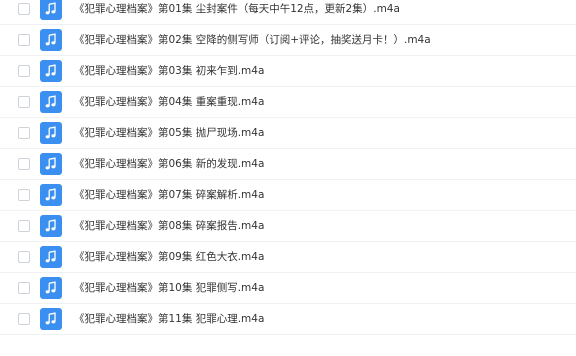  I want to click on file-name: 《犯罪心理档案》第09集 红色大衣.m4a, so click(169, 257).